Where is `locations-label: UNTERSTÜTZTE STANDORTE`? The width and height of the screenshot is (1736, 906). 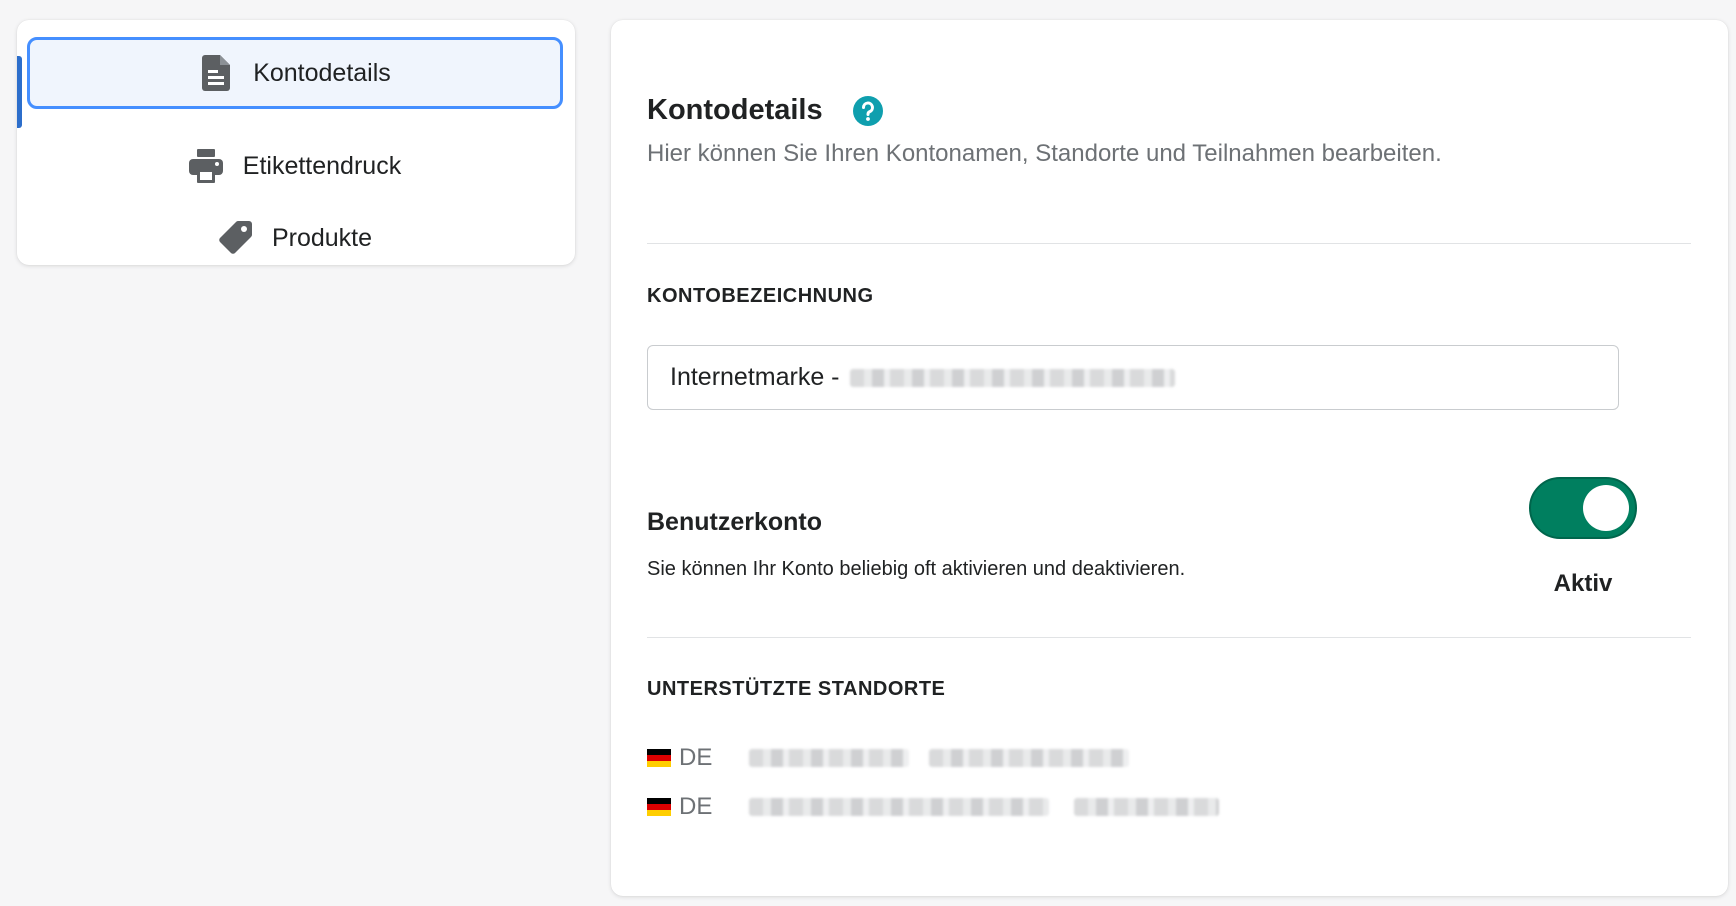
locations-label: UNTERSTÜTZTE STANDORTE is located at coordinates (796, 689).